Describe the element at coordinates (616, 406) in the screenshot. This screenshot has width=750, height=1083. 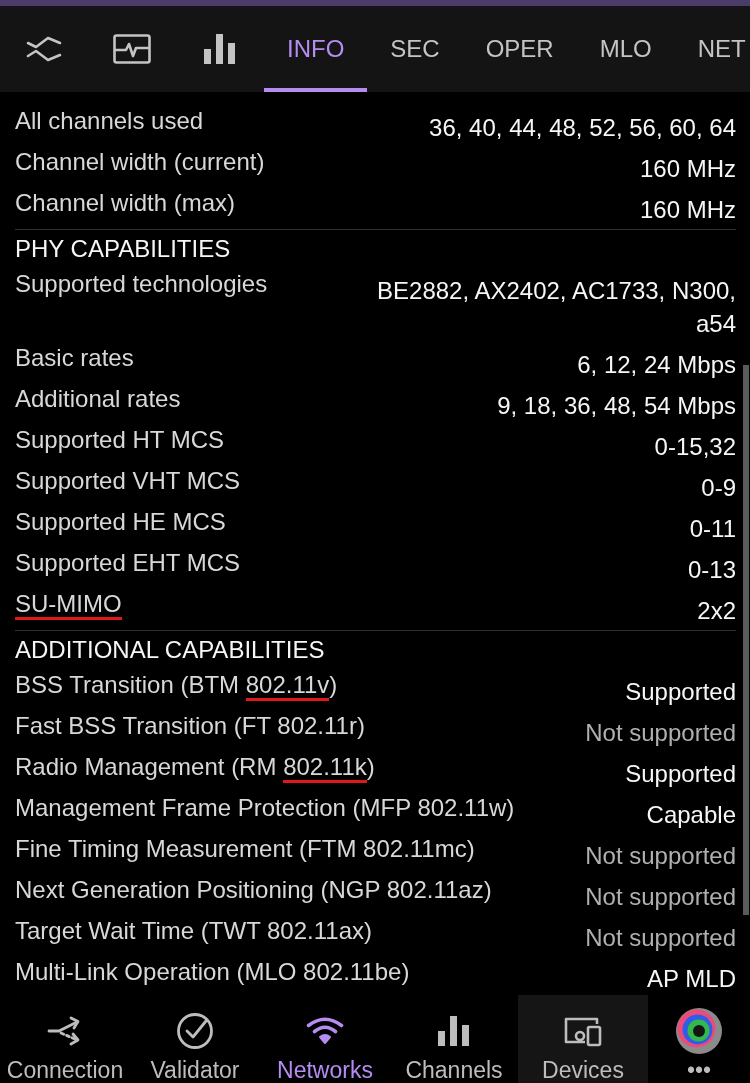
I see `row-value: 9, 18, 36, 48, 54 Mbps` at that location.